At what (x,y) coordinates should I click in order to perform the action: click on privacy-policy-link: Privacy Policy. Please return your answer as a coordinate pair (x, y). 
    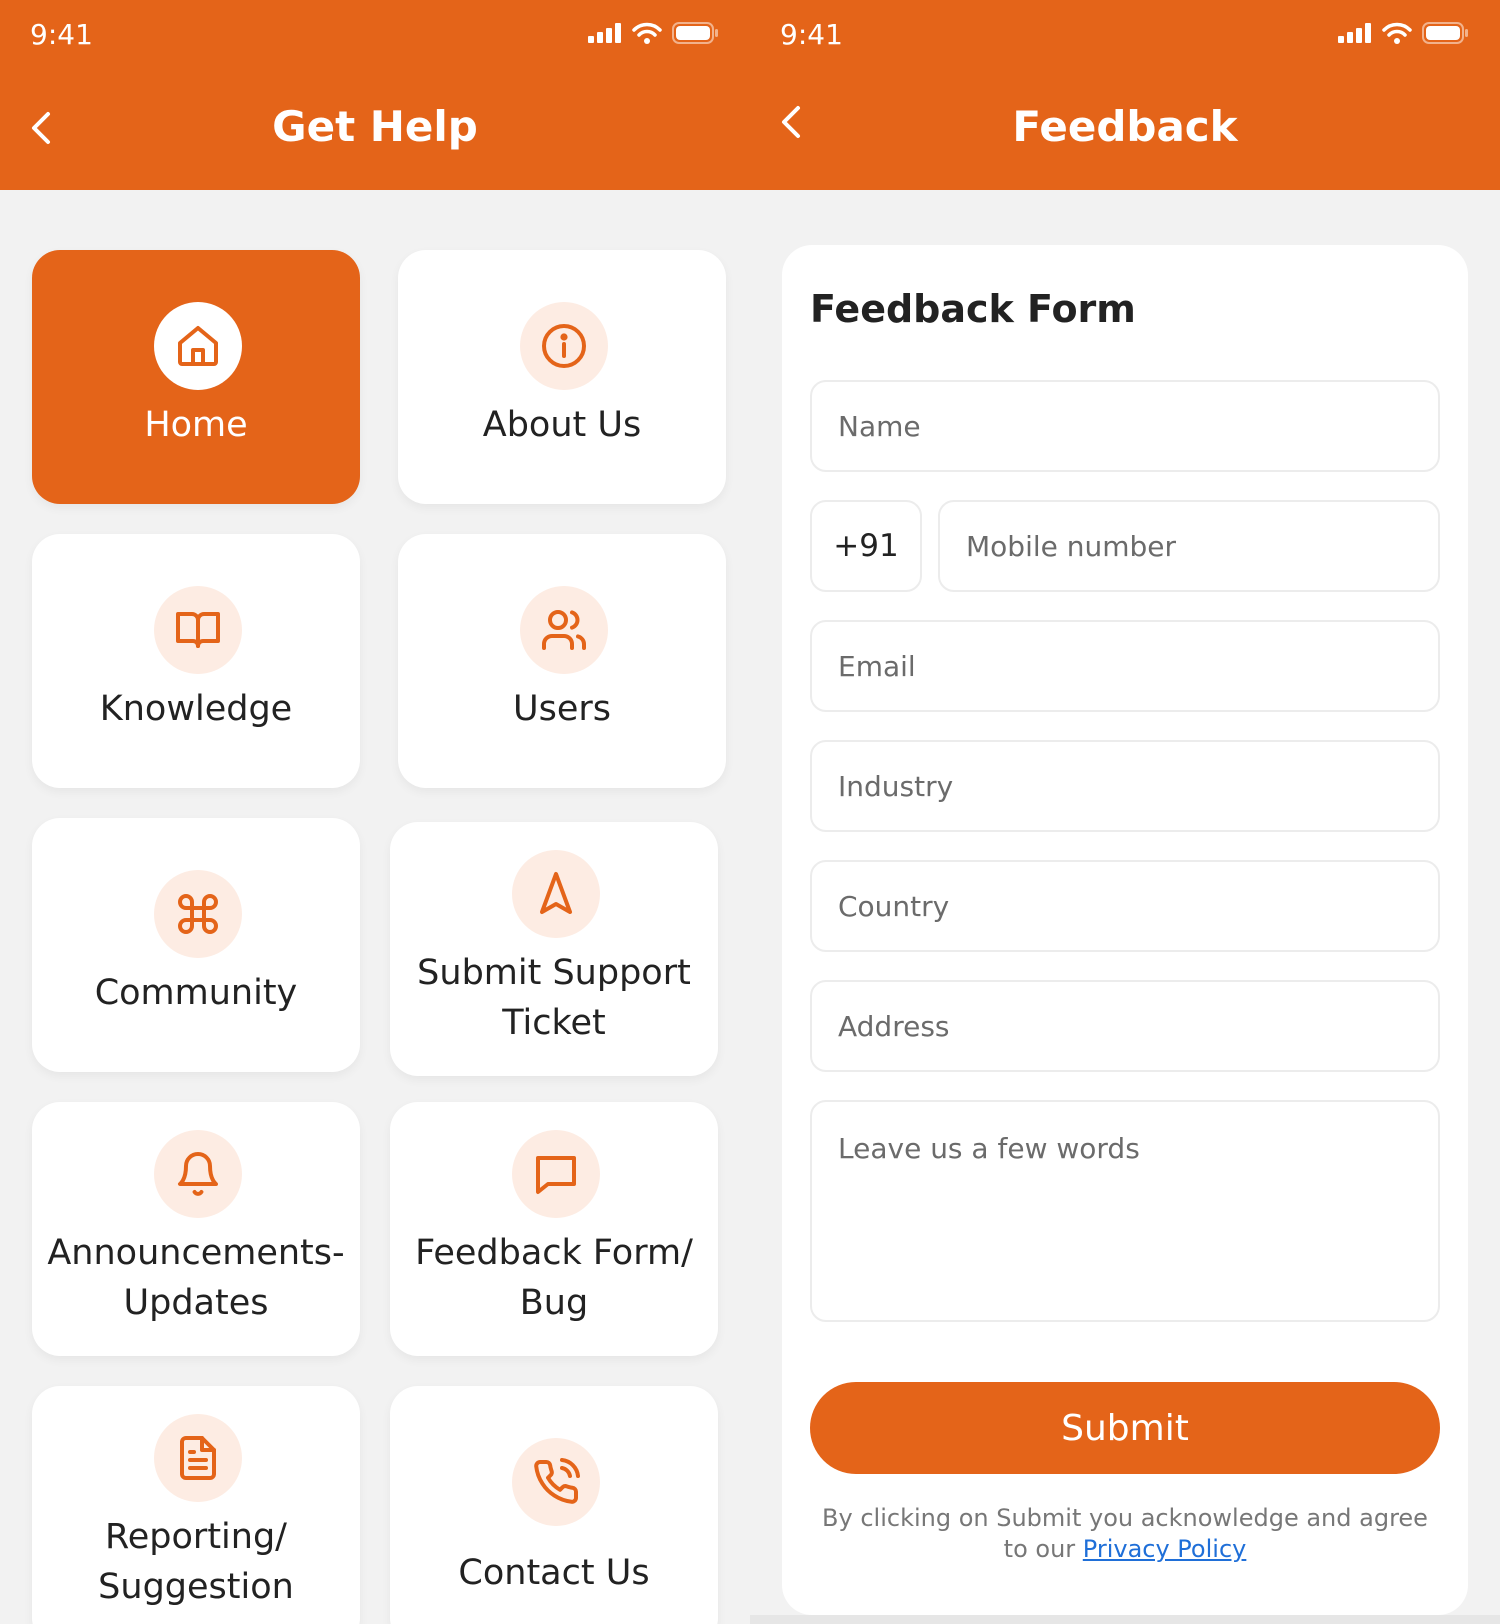
    Looking at the image, I should click on (1165, 1549).